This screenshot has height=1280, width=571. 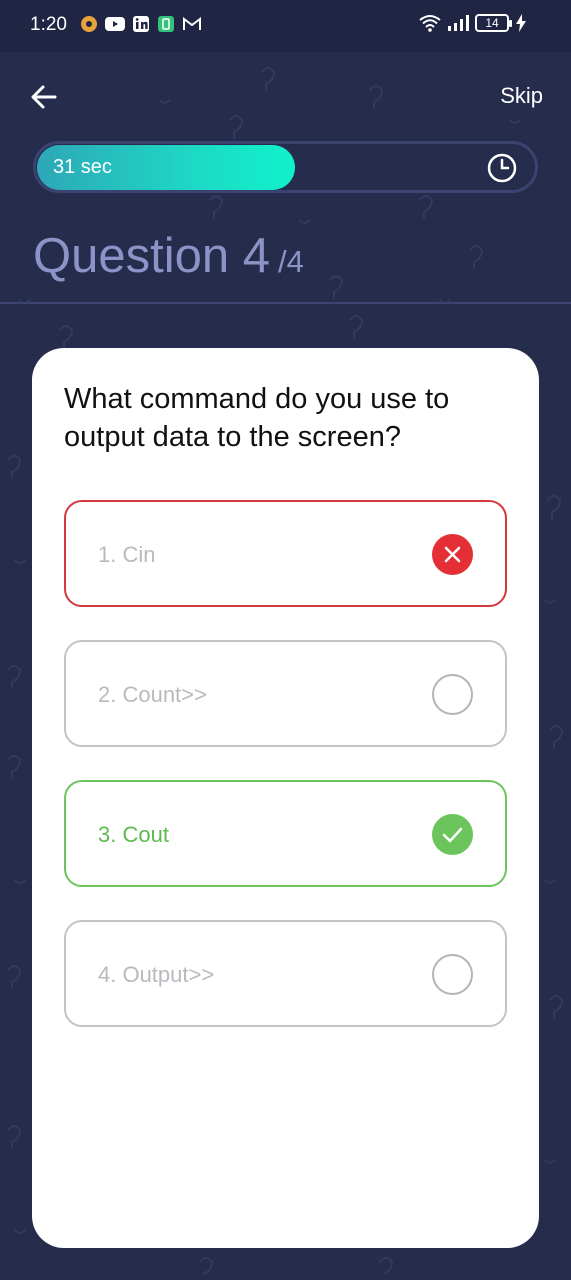 What do you see at coordinates (430, 23) in the screenshot?
I see `wifi-icon` at bounding box center [430, 23].